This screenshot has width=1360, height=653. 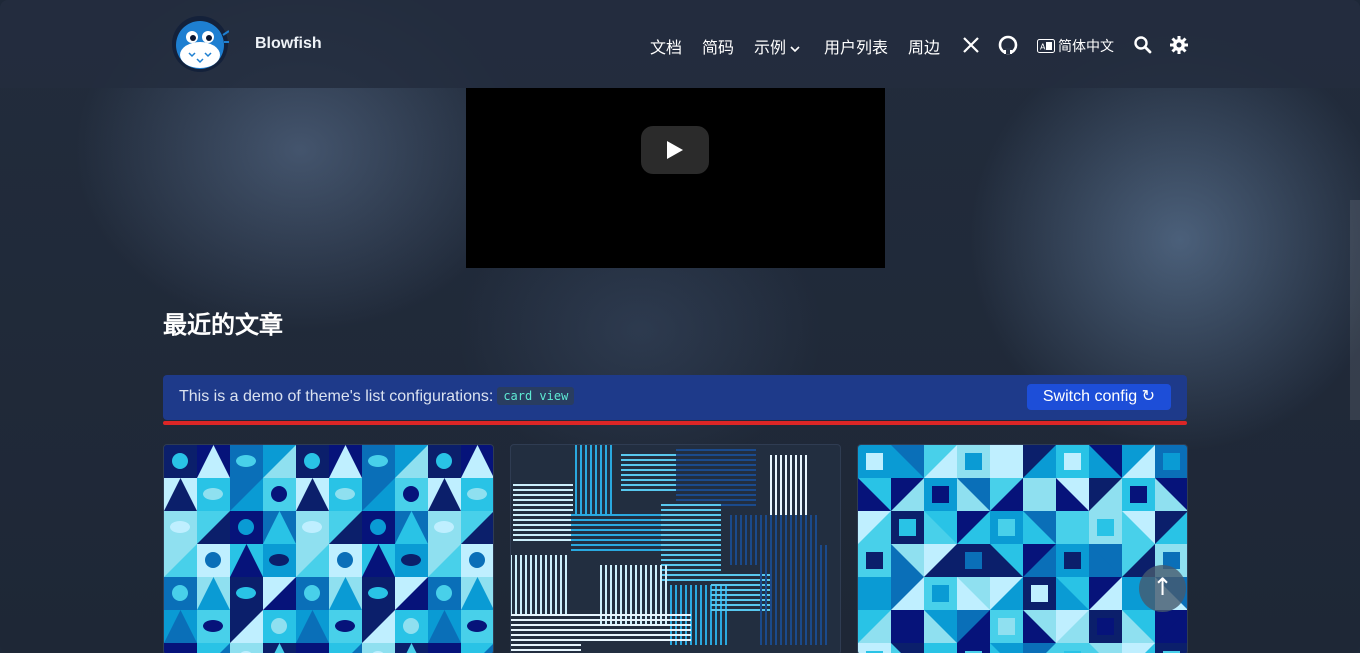 What do you see at coordinates (924, 46) in the screenshot?
I see `nav-item-merch: 周边` at bounding box center [924, 46].